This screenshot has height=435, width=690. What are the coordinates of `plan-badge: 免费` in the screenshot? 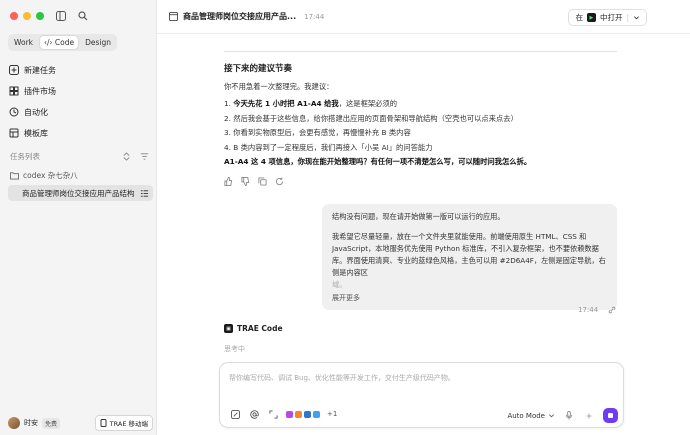 It's located at (51, 423).